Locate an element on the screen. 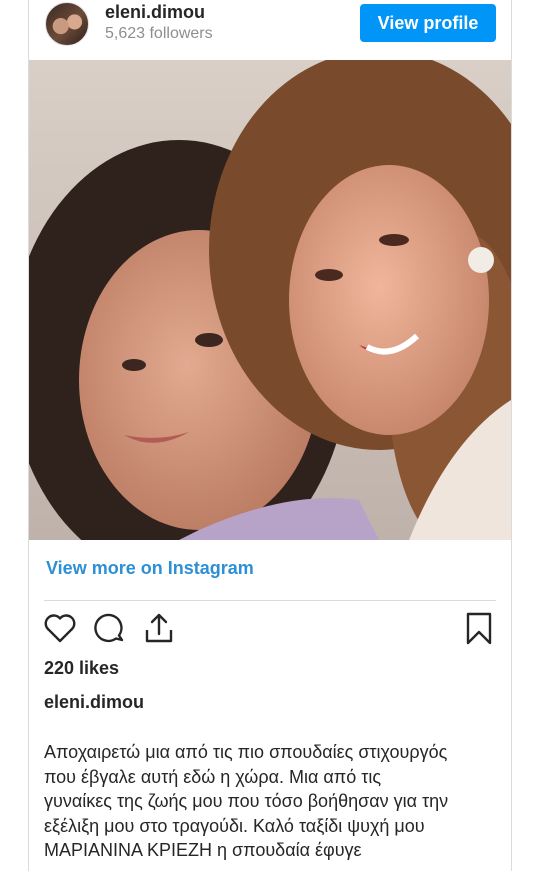  followers-count: 5,623 followers is located at coordinates (159, 33).